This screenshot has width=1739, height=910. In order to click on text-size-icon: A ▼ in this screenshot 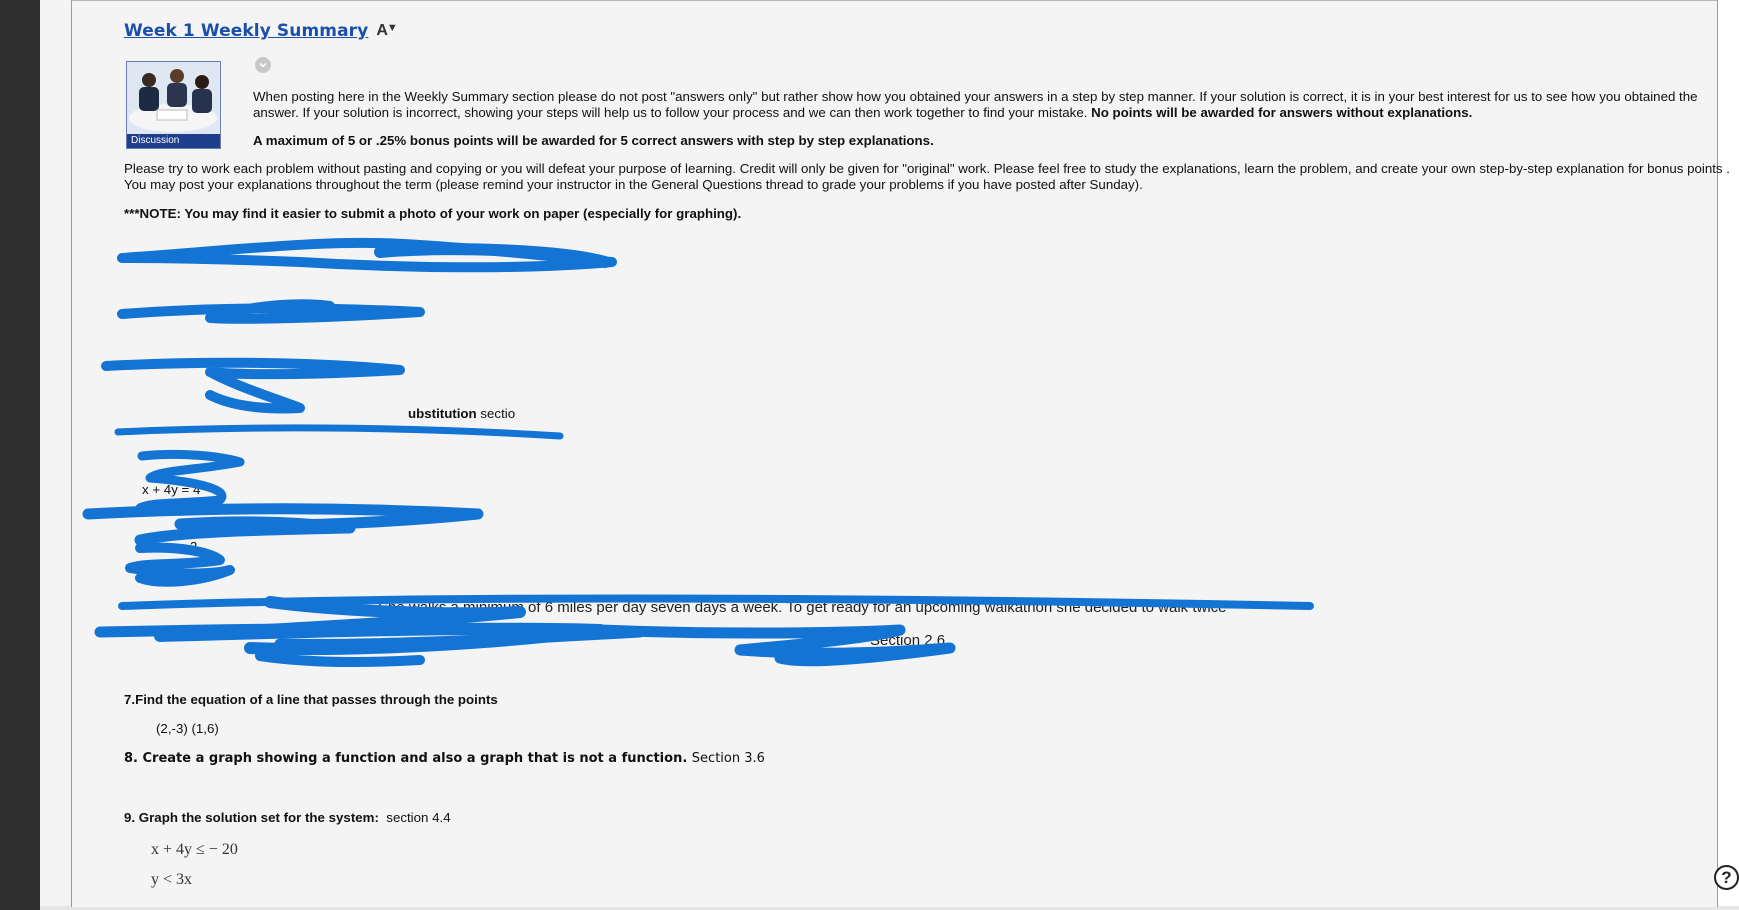, I will do `click(386, 31)`.